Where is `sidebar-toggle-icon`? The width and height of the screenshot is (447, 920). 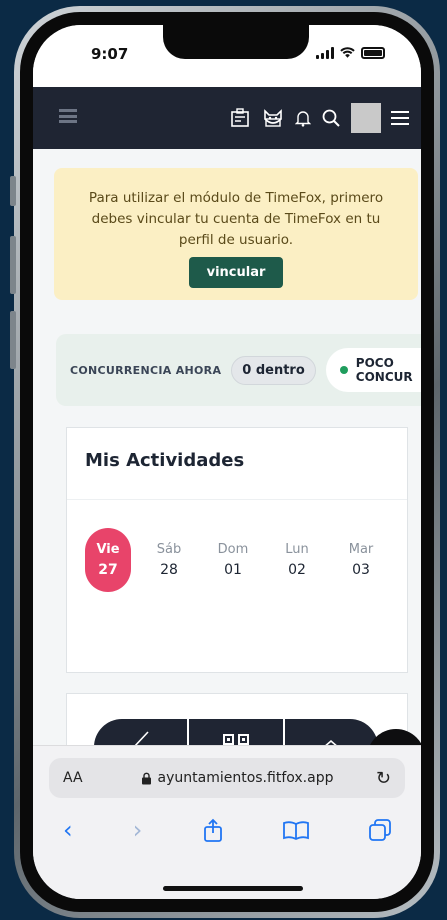
sidebar-toggle-icon is located at coordinates (68, 116).